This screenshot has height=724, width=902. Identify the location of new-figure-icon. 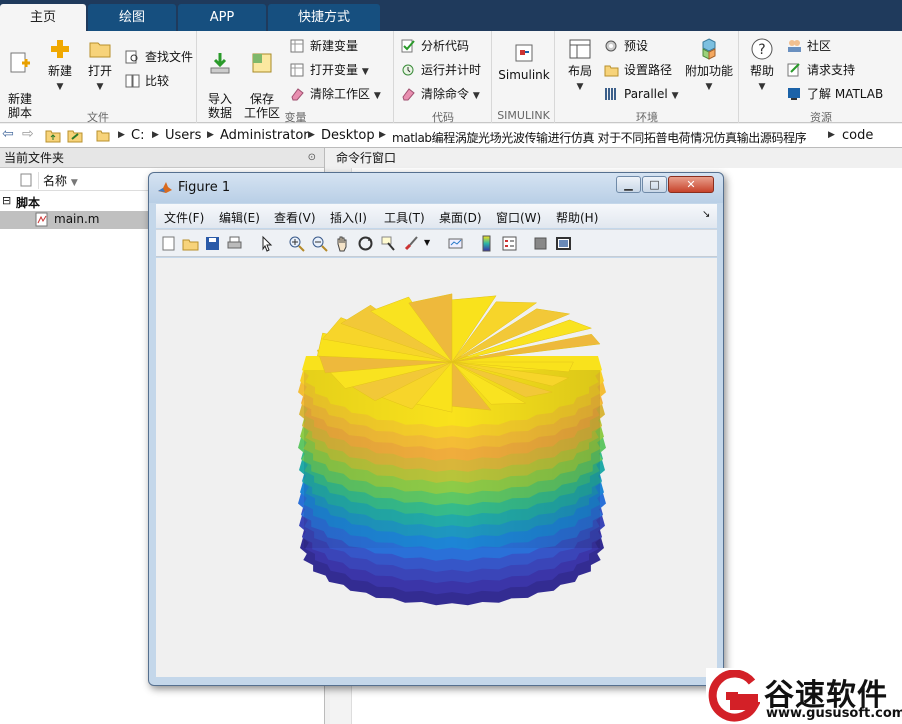
(168, 243).